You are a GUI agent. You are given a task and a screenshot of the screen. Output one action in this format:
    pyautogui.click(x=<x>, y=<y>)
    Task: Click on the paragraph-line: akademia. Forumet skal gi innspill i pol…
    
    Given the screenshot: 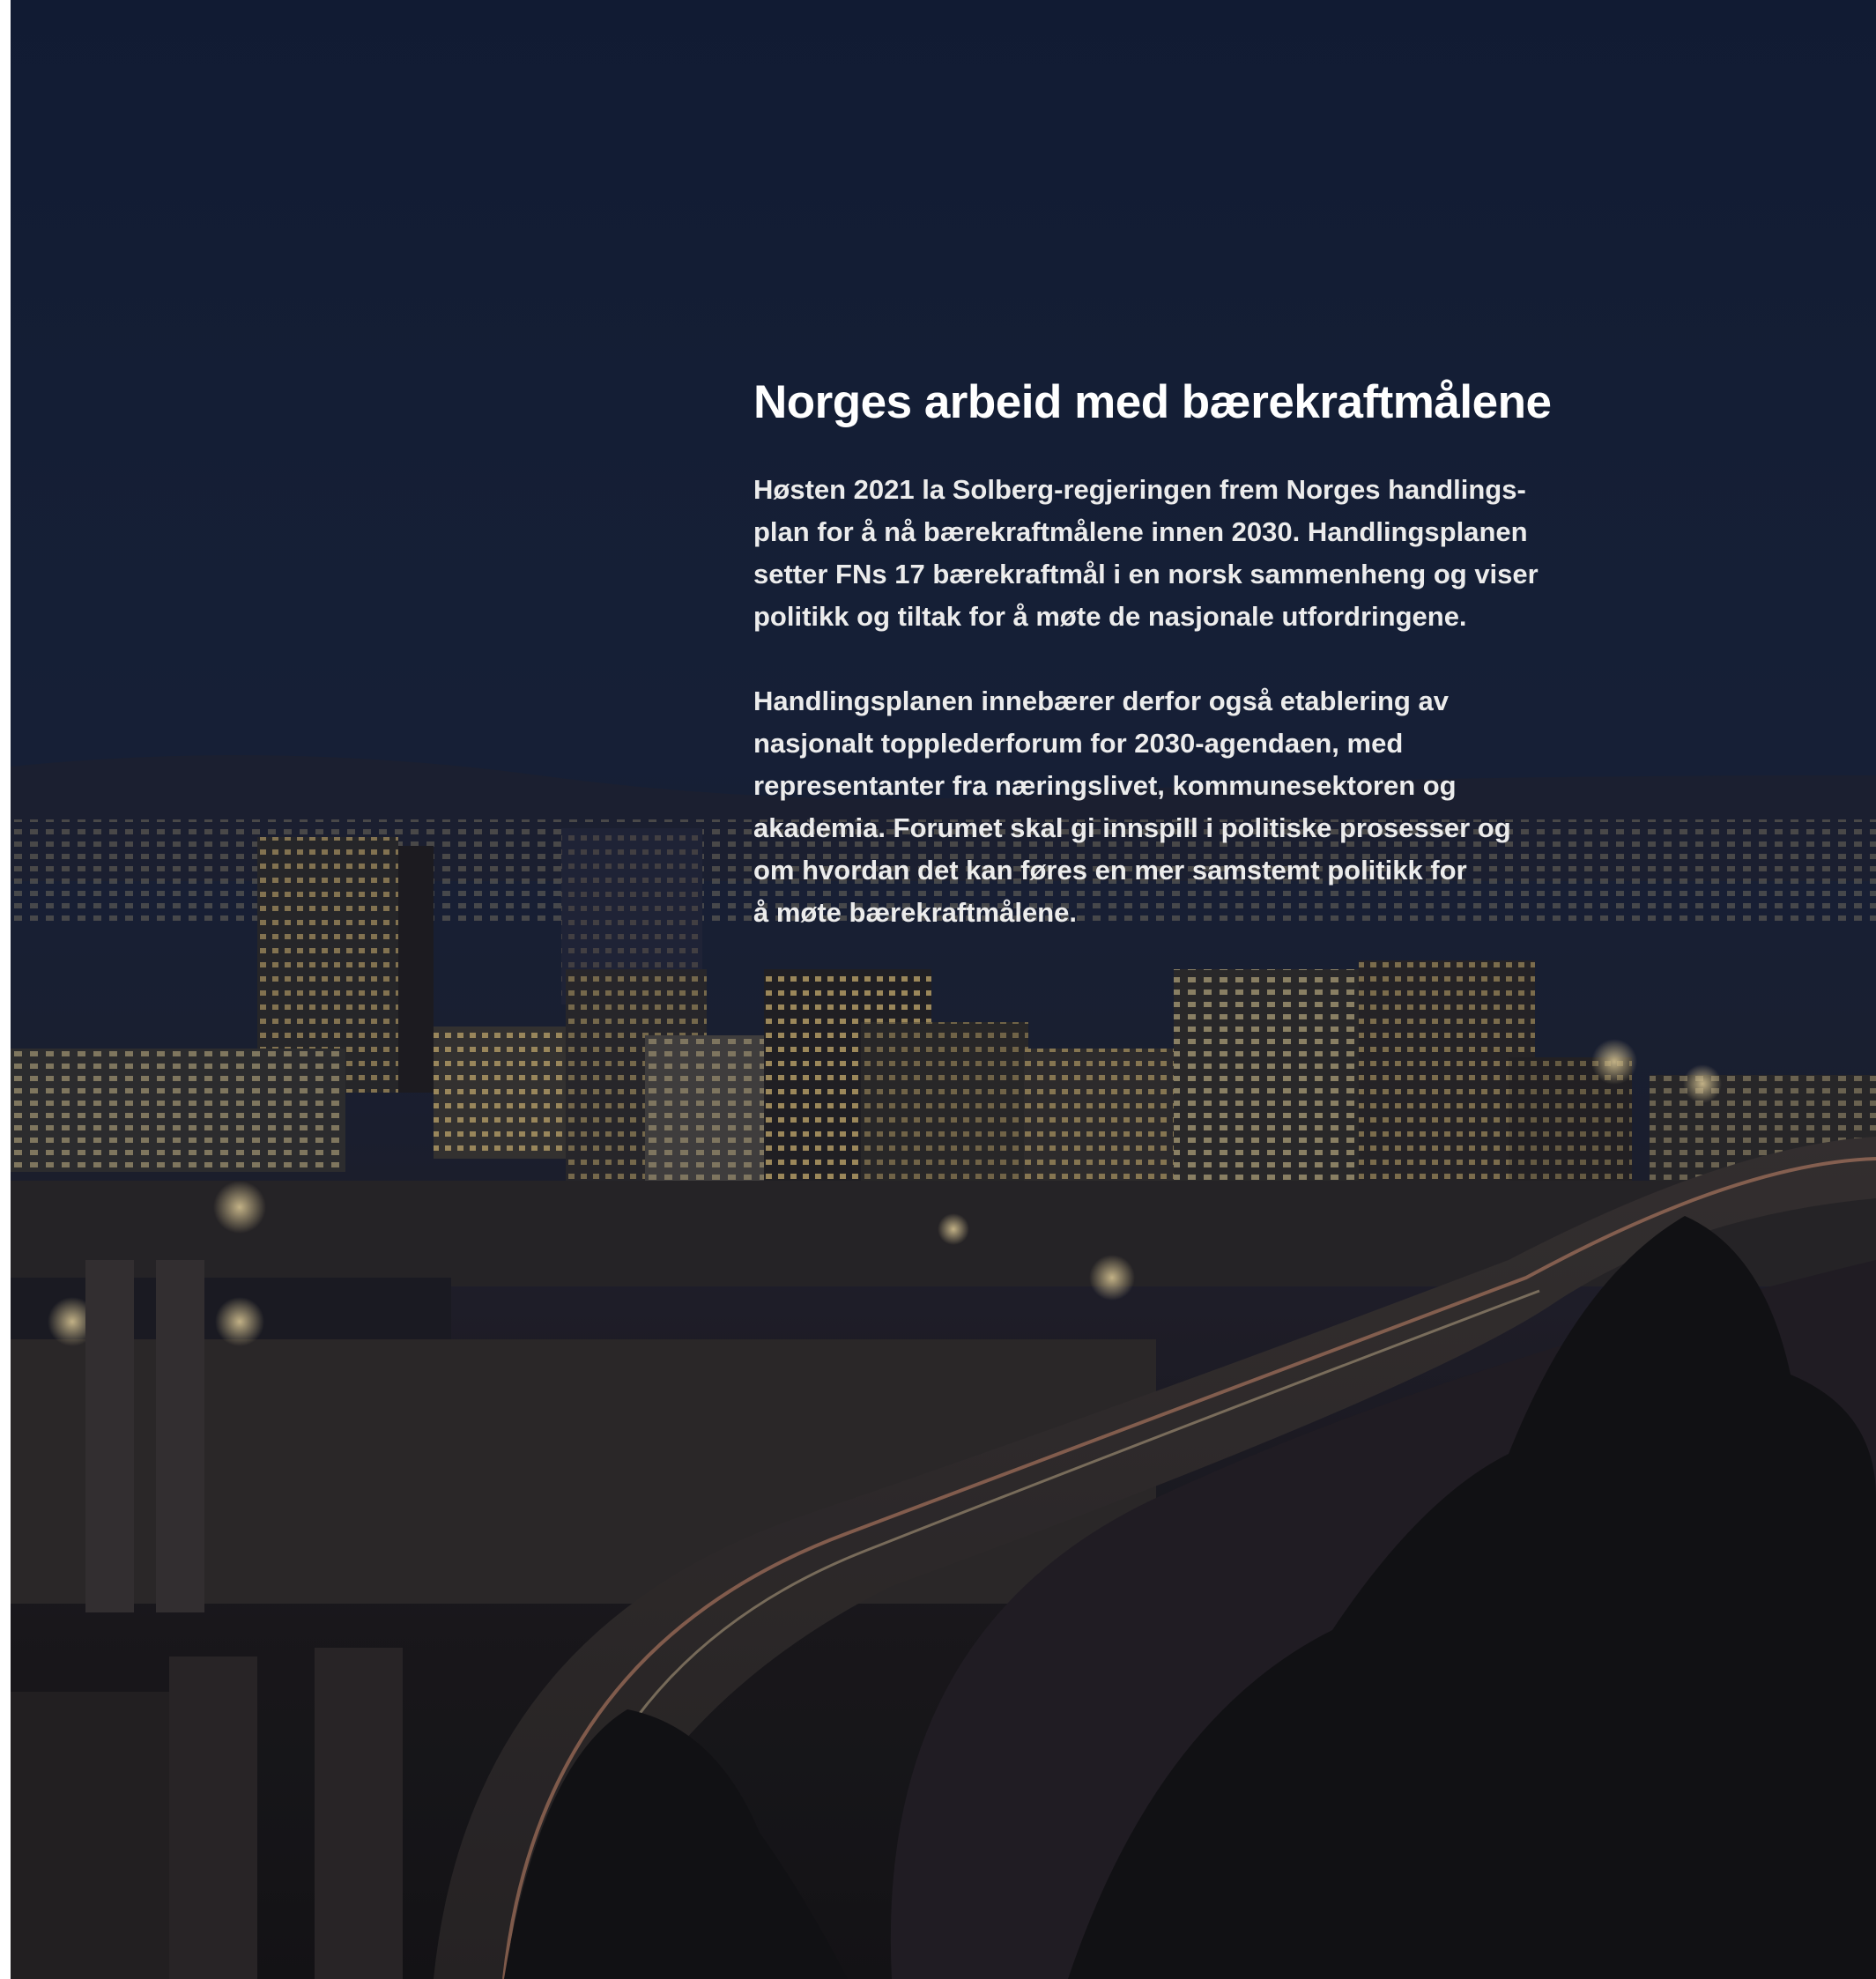 What is the action you would take?
    pyautogui.click(x=1132, y=827)
    